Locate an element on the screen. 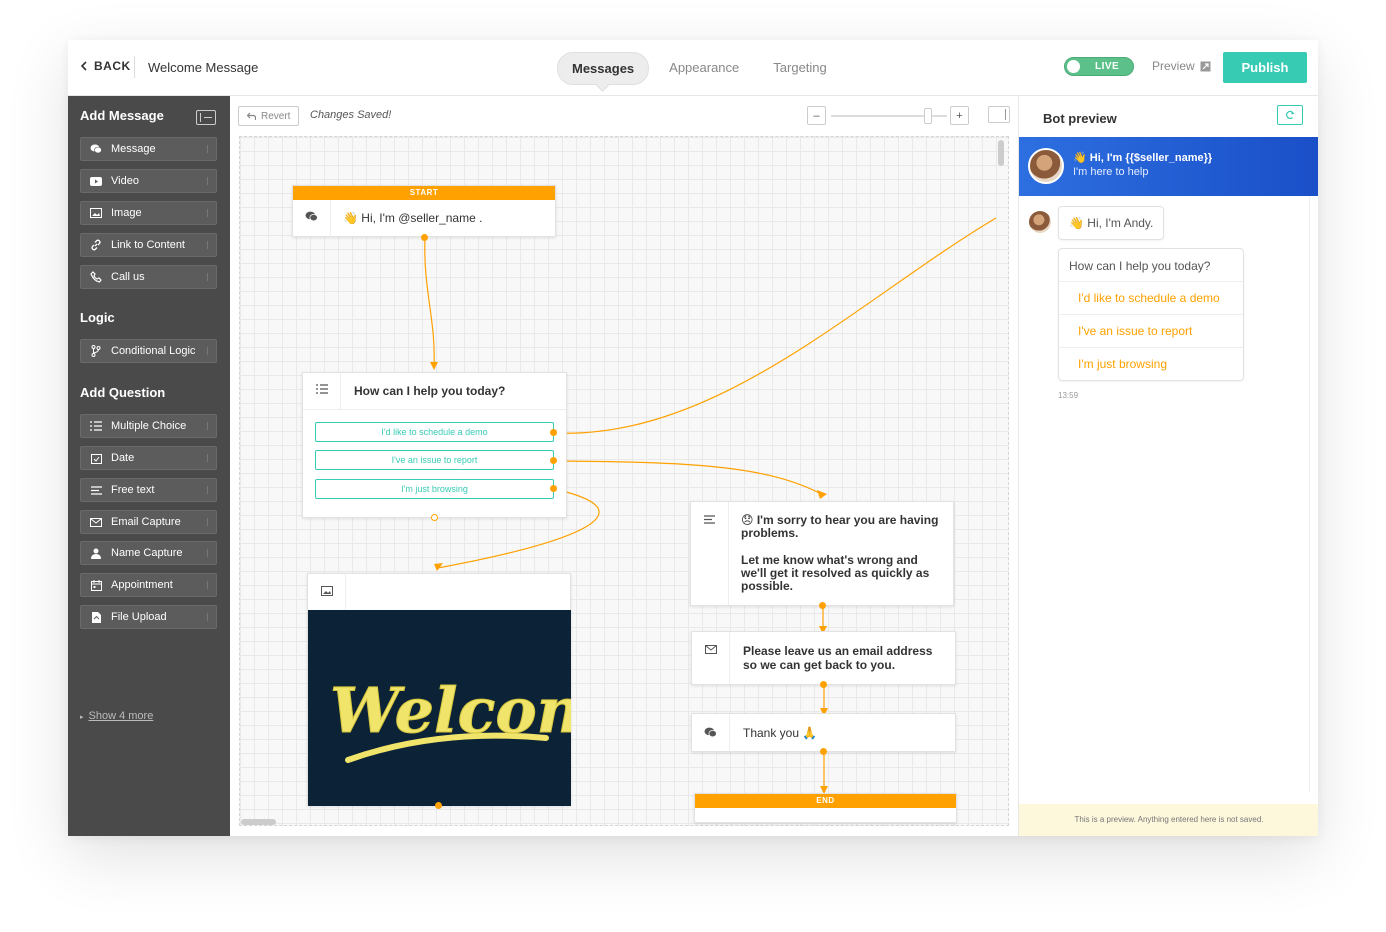 Image resolution: width=1386 pixels, height=932 pixels. add-file-upload-button: File Upload is located at coordinates (148, 617).